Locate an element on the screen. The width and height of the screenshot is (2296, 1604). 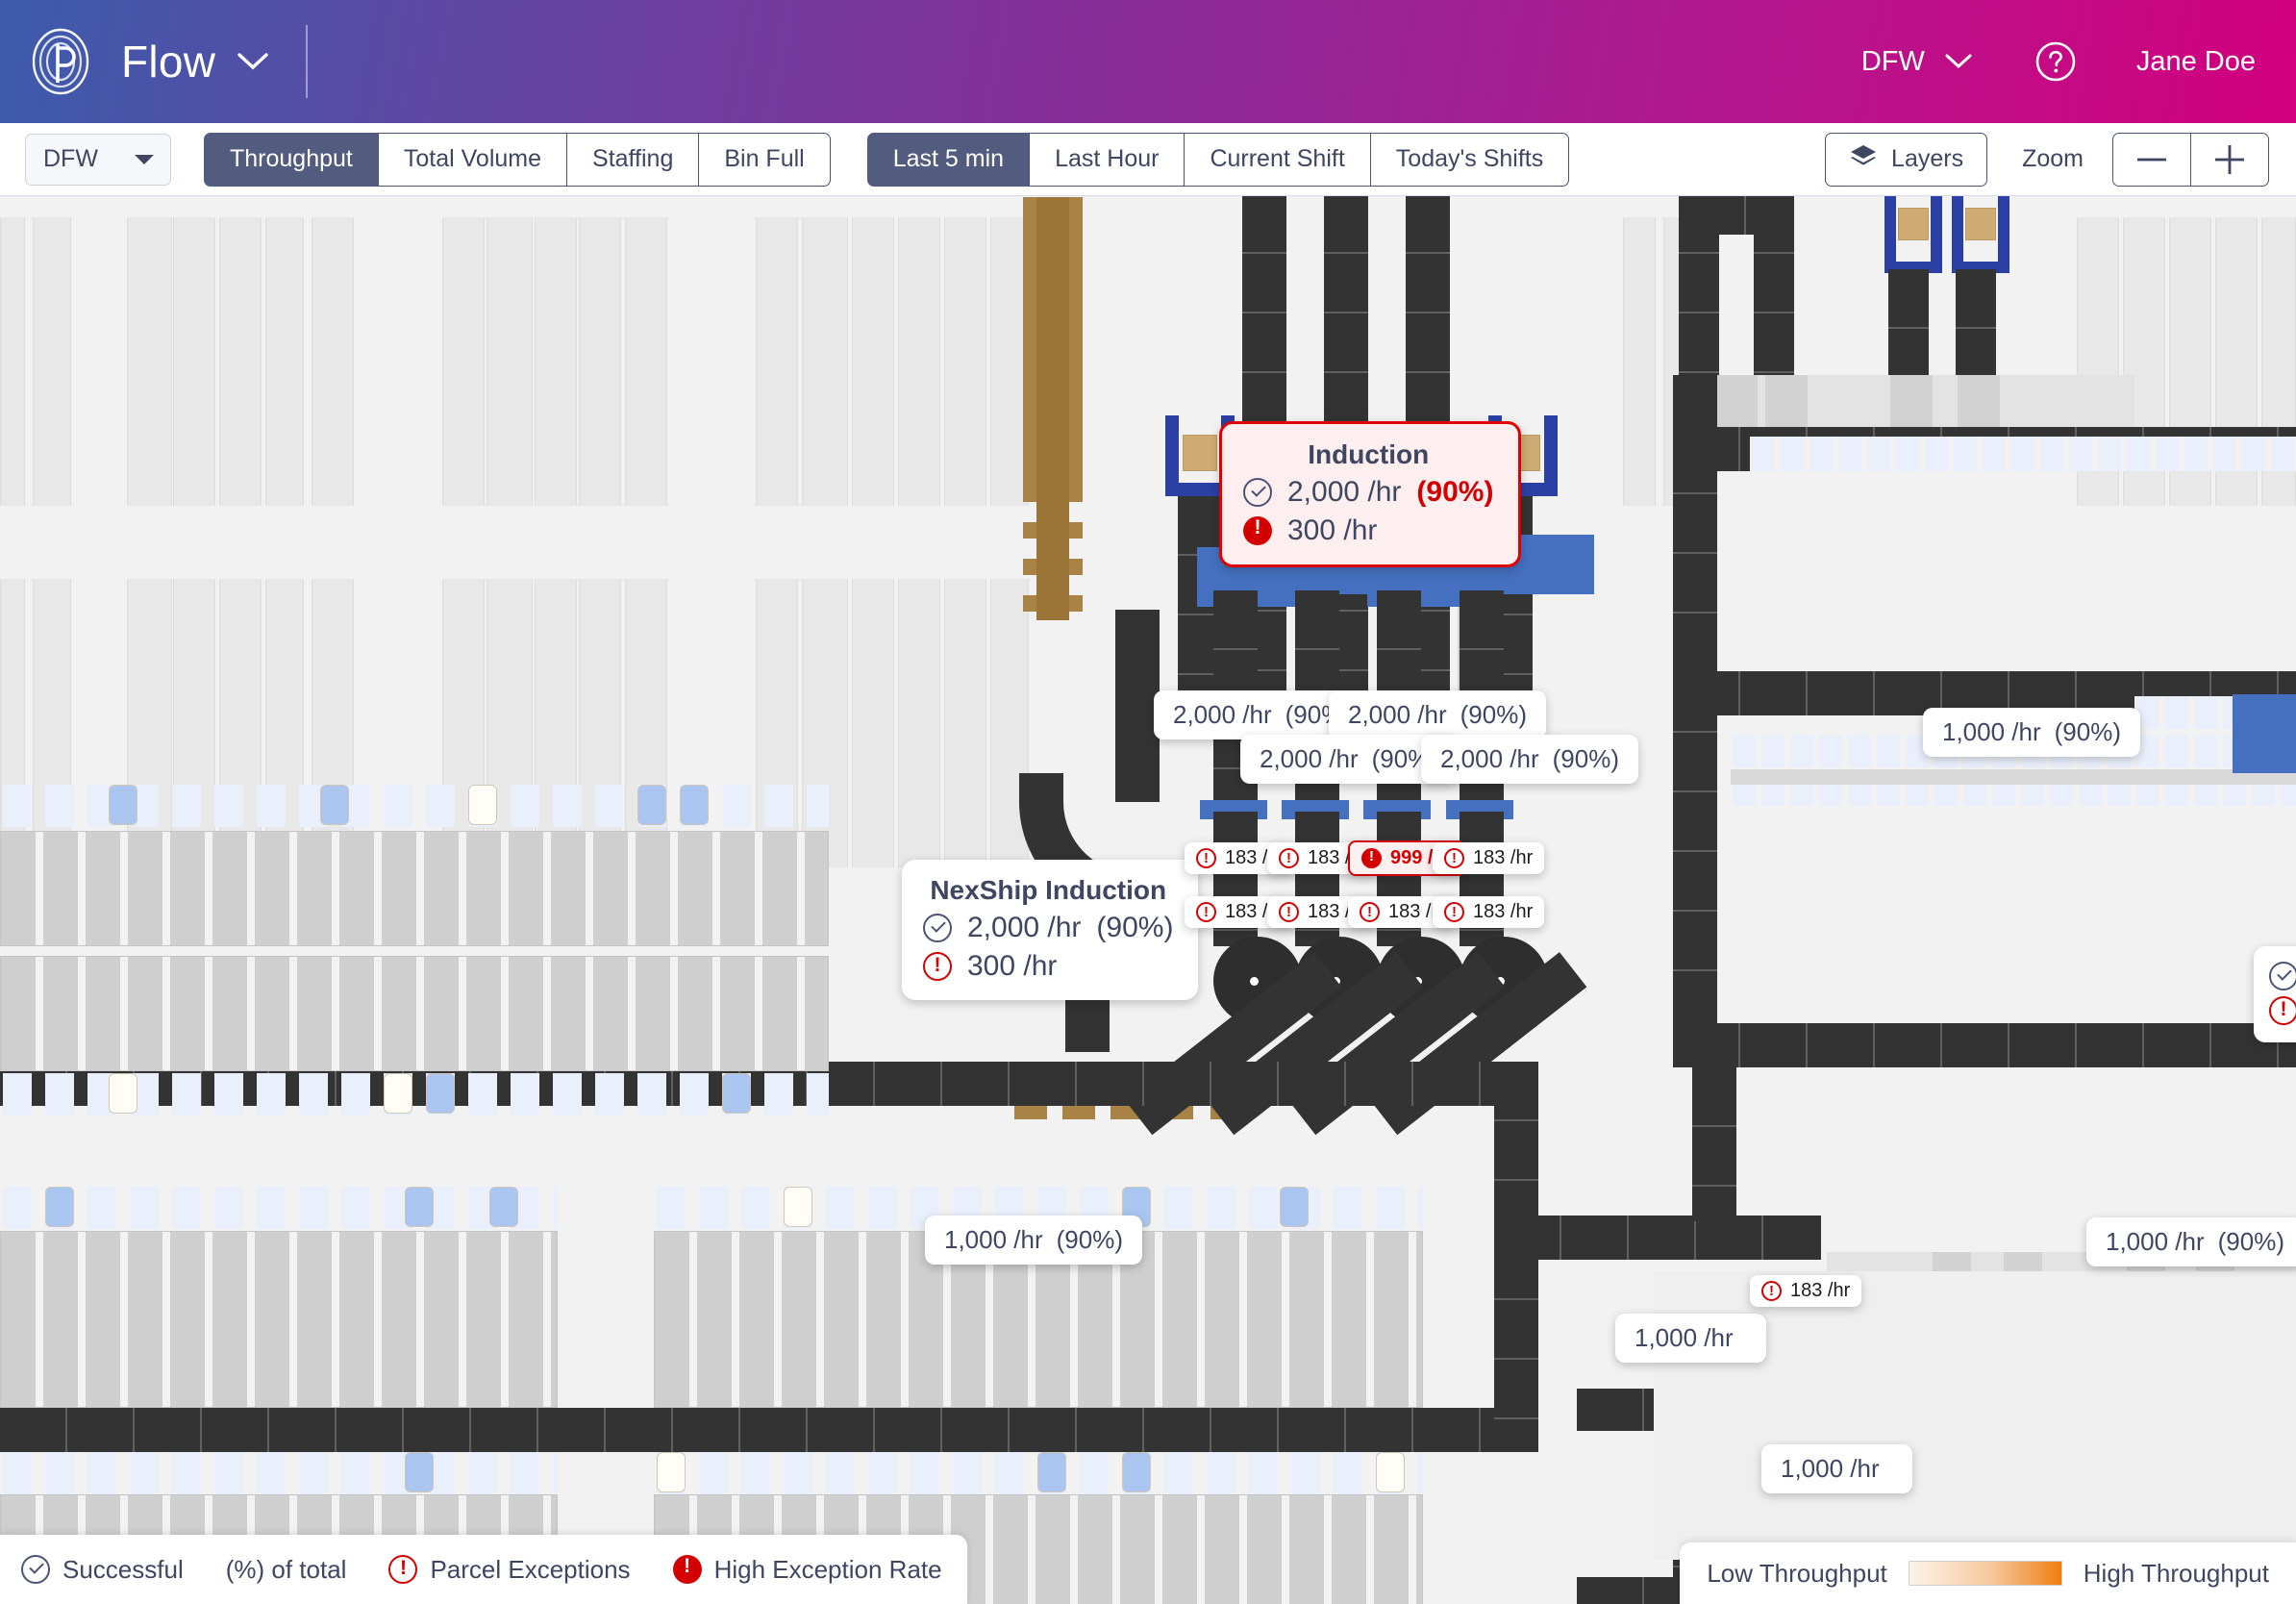
tooltip-pill-sorter-4: 2,000 /hr (90%) is located at coordinates (1529, 759).